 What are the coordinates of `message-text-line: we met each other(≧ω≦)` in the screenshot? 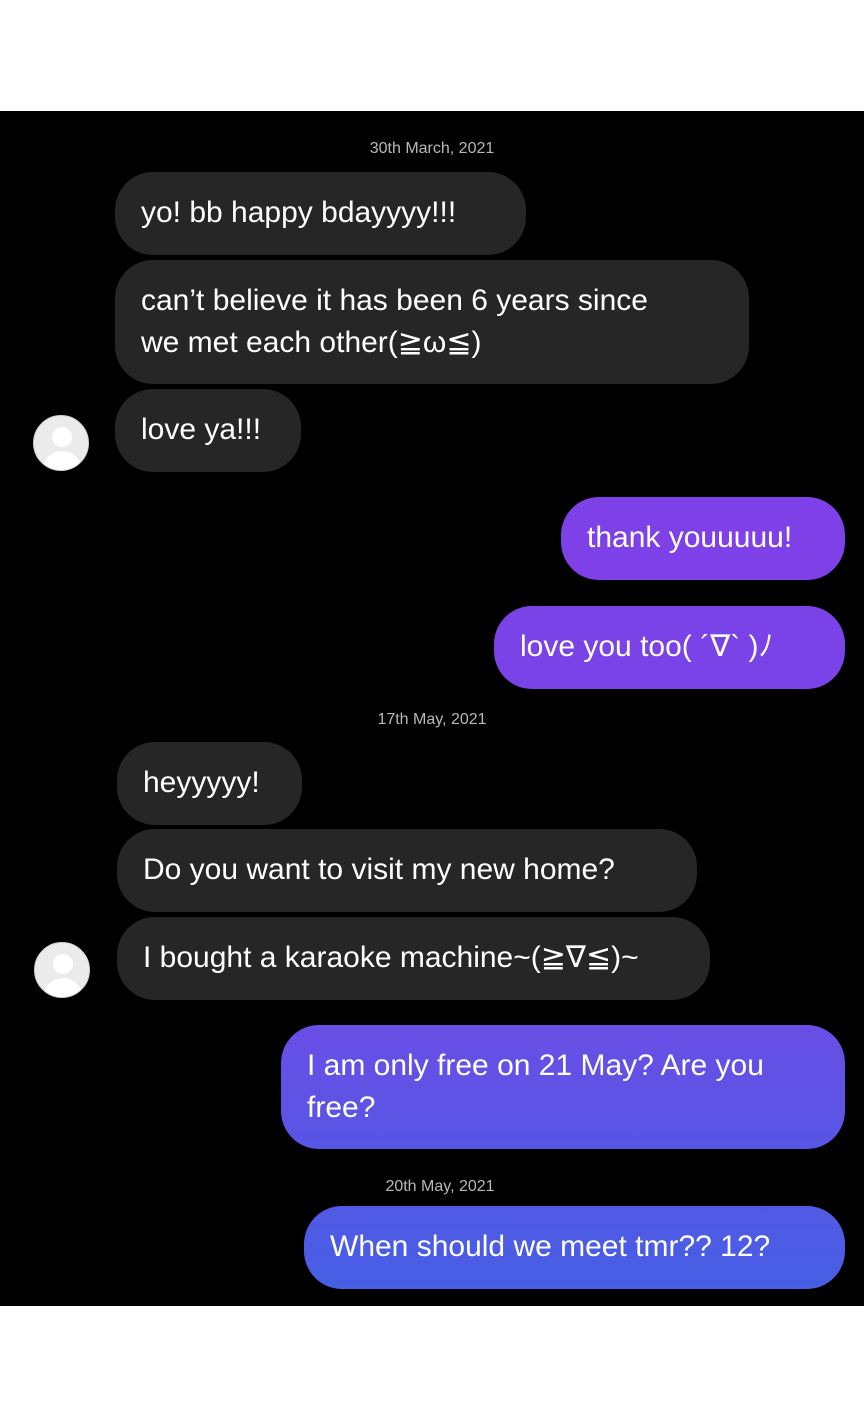 It's located at (311, 342).